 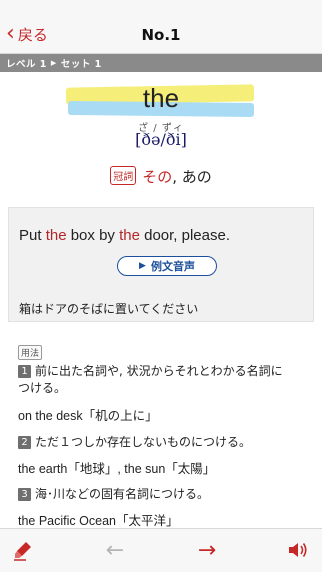 I want to click on highlighter-icon, so click(x=22, y=551).